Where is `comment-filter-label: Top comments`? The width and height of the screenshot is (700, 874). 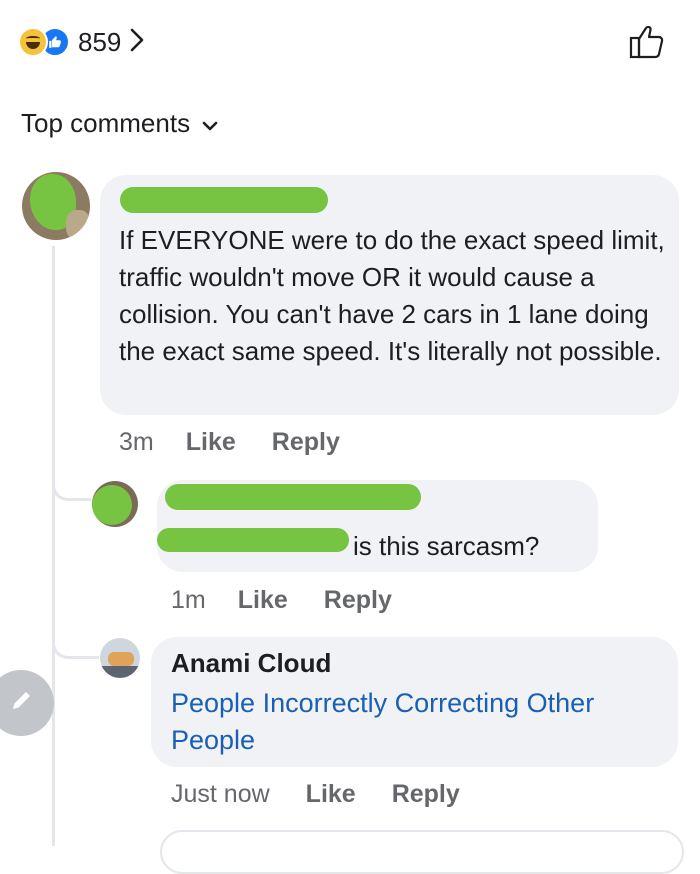 comment-filter-label: Top comments is located at coordinates (106, 123).